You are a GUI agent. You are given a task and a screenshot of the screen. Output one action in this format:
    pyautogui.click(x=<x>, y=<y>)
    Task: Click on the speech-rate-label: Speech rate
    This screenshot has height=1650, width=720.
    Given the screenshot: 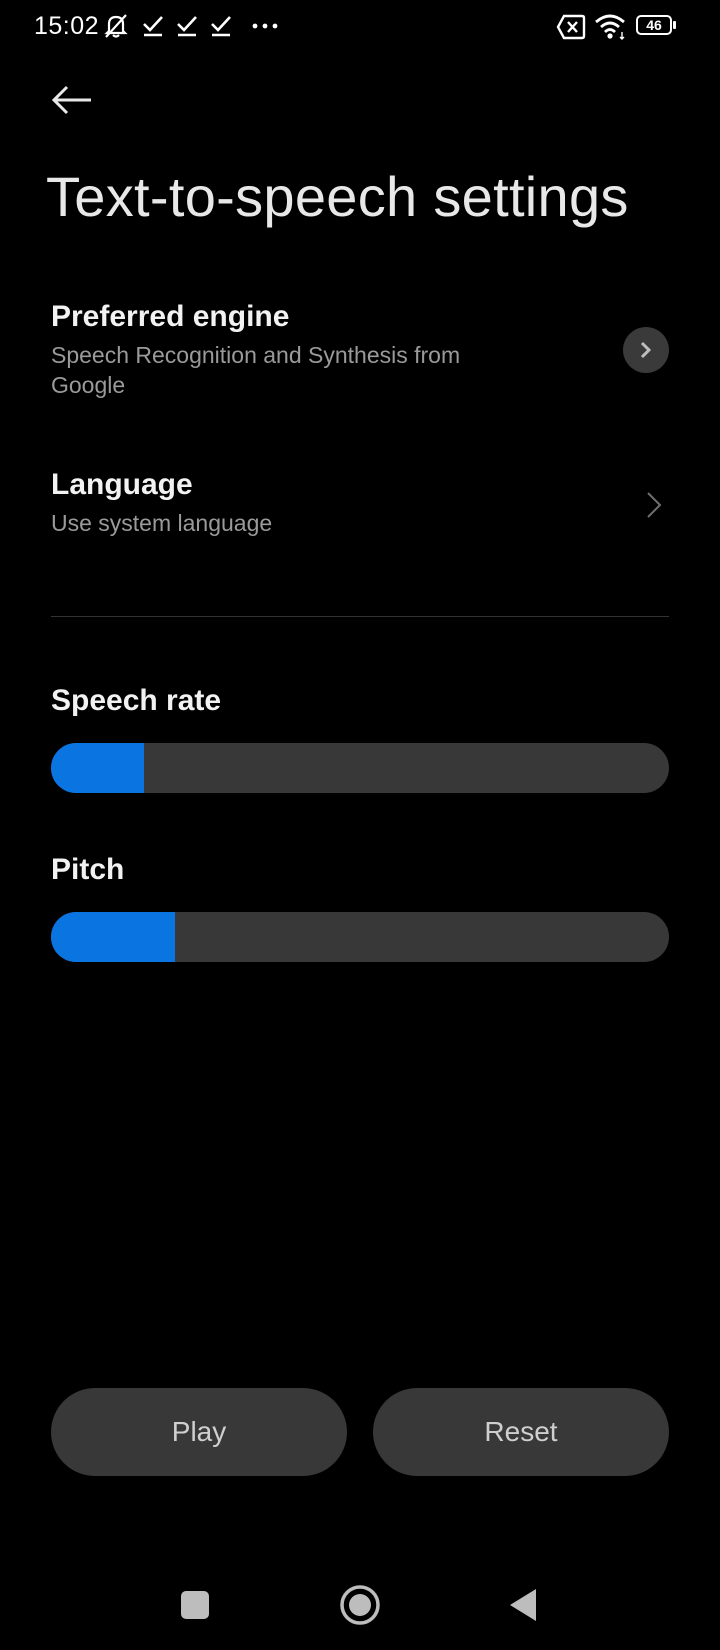 What is the action you would take?
    pyautogui.click(x=136, y=700)
    